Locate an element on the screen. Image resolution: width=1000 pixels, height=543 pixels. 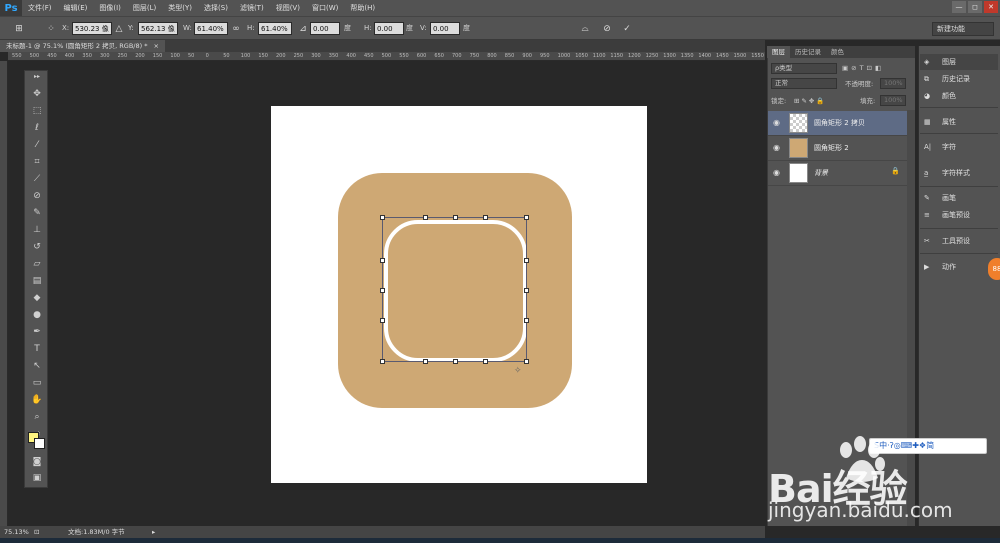
dock-item-layers: ◈ 图层 is located at coordinates (959, 62).